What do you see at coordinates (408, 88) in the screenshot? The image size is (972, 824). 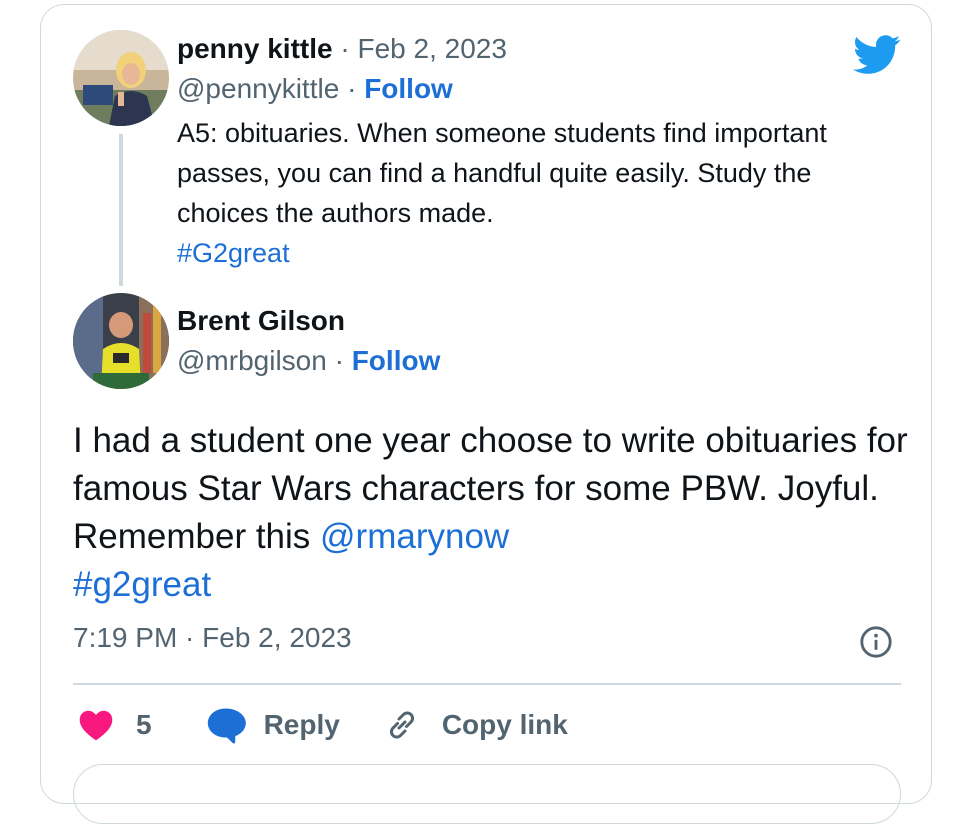 I see `follow-penny-button: Follow` at bounding box center [408, 88].